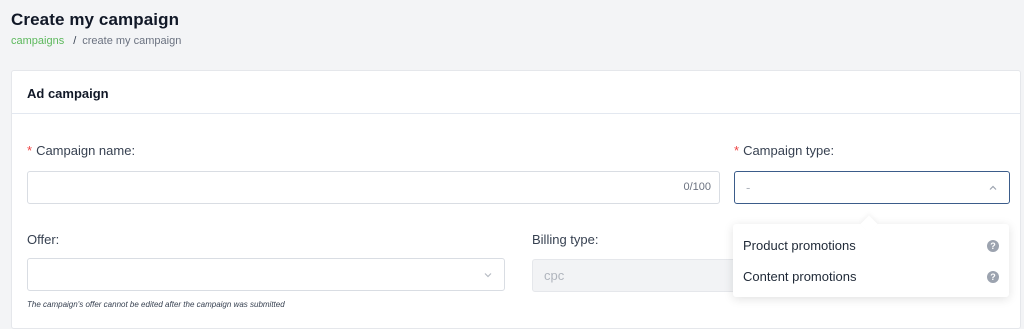  I want to click on campaign-name-input: 0/100, so click(373, 187).